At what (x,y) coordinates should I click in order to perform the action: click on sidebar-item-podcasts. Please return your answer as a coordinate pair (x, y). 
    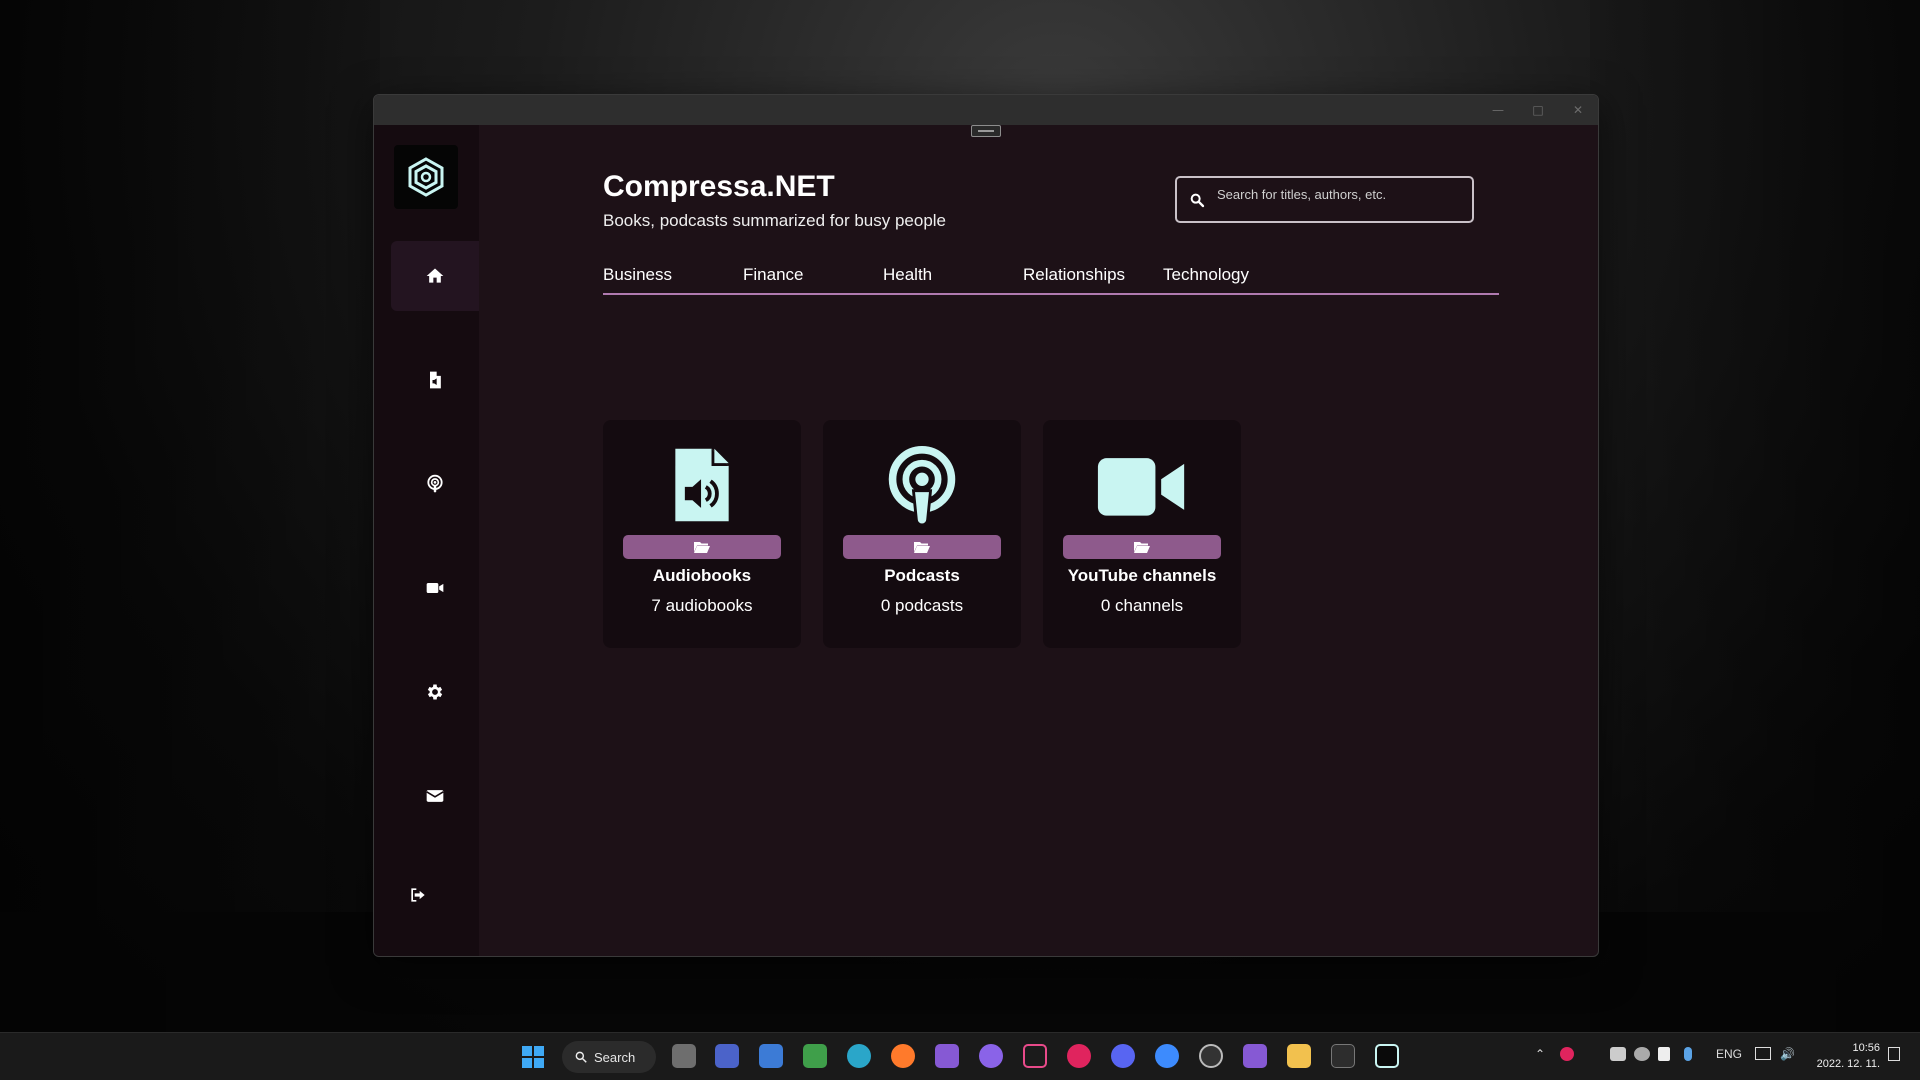
    Looking at the image, I should click on (435, 484).